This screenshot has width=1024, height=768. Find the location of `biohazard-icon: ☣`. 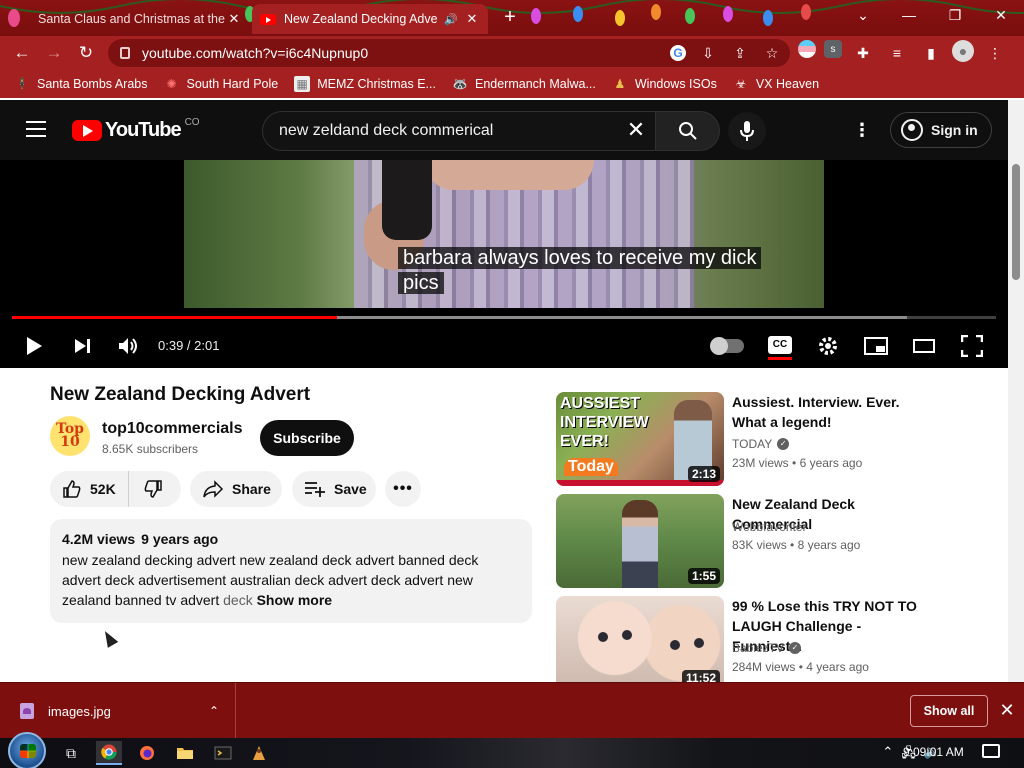

biohazard-icon: ☣ is located at coordinates (741, 84).